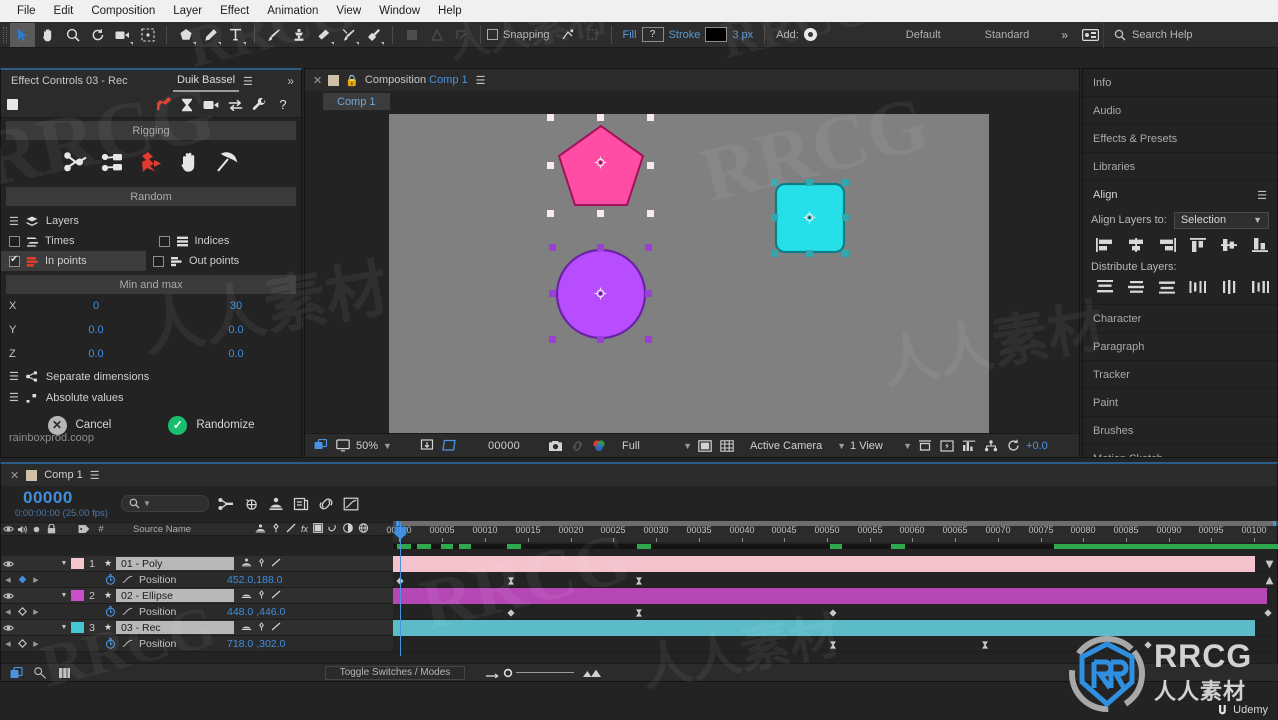 The image size is (1278, 720). Describe the element at coordinates (273, 35) in the screenshot. I see `brush-tool` at that location.